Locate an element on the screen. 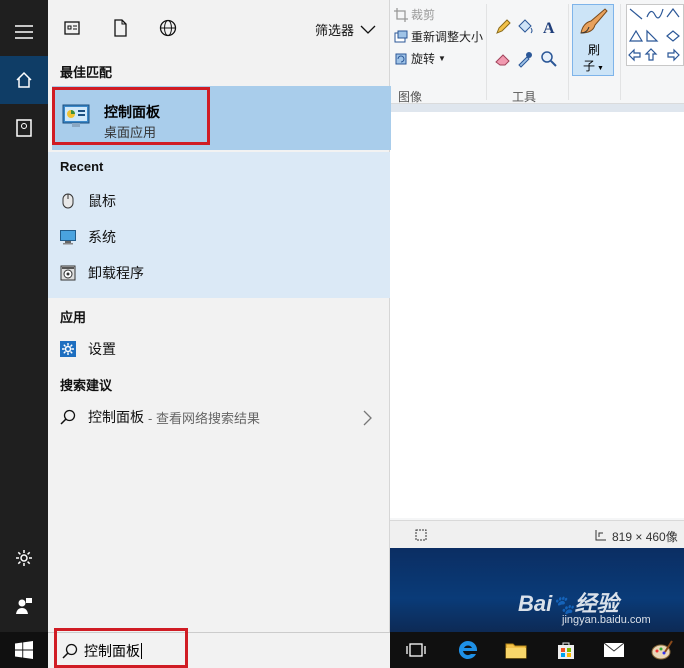  gear-icon is located at coordinates (24, 558).